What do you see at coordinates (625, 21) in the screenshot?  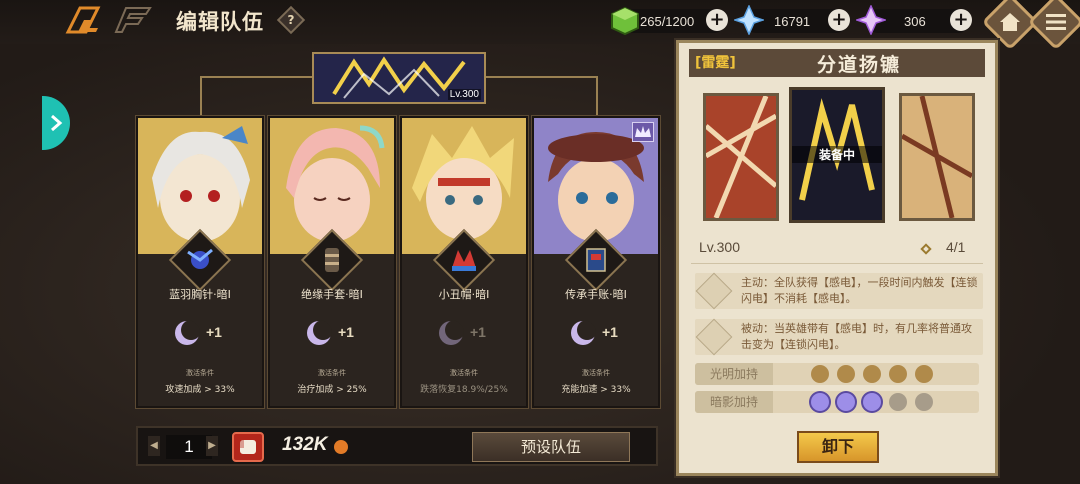 I see `stamina-cube-icon` at bounding box center [625, 21].